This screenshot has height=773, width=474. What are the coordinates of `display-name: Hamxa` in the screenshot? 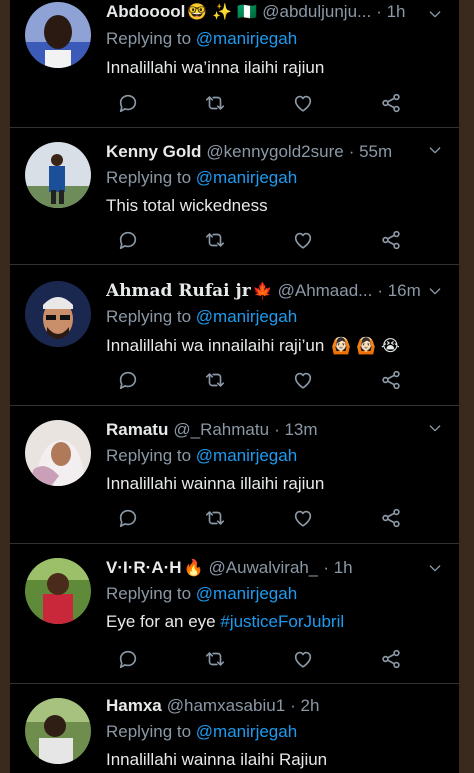 It's located at (134, 706).